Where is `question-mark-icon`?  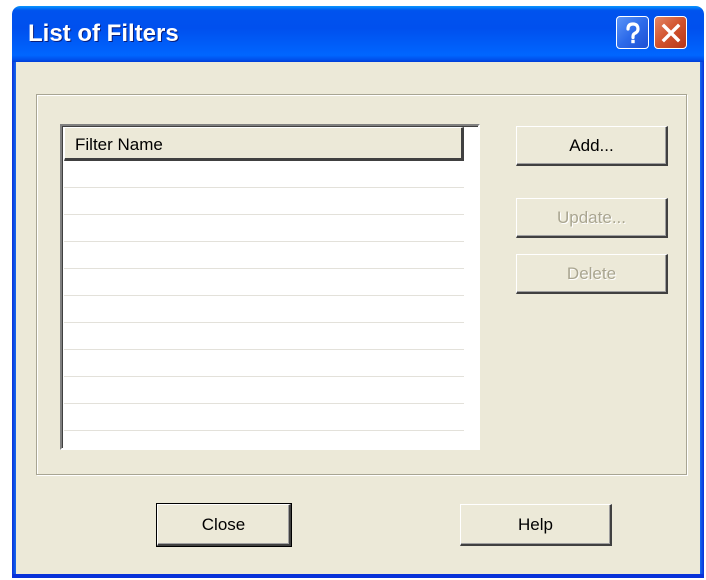 question-mark-icon is located at coordinates (633, 33).